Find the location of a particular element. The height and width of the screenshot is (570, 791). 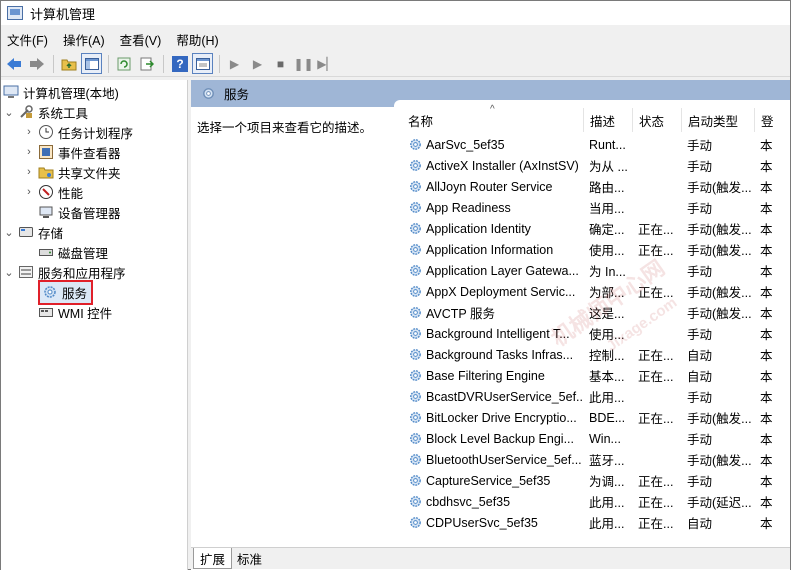

tree-item-label: 磁盘管理 is located at coordinates (83, 253).